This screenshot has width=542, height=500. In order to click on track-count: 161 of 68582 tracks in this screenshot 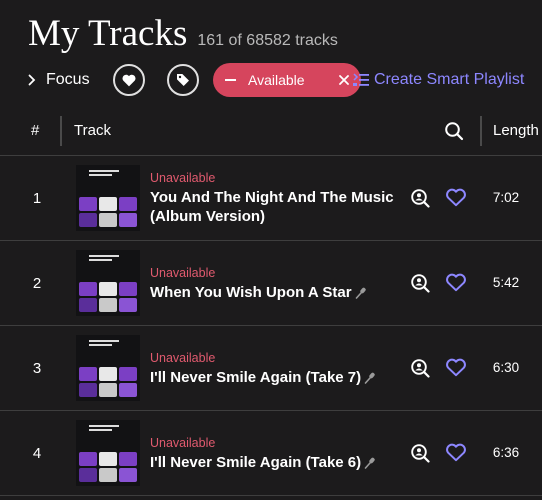, I will do `click(267, 40)`.